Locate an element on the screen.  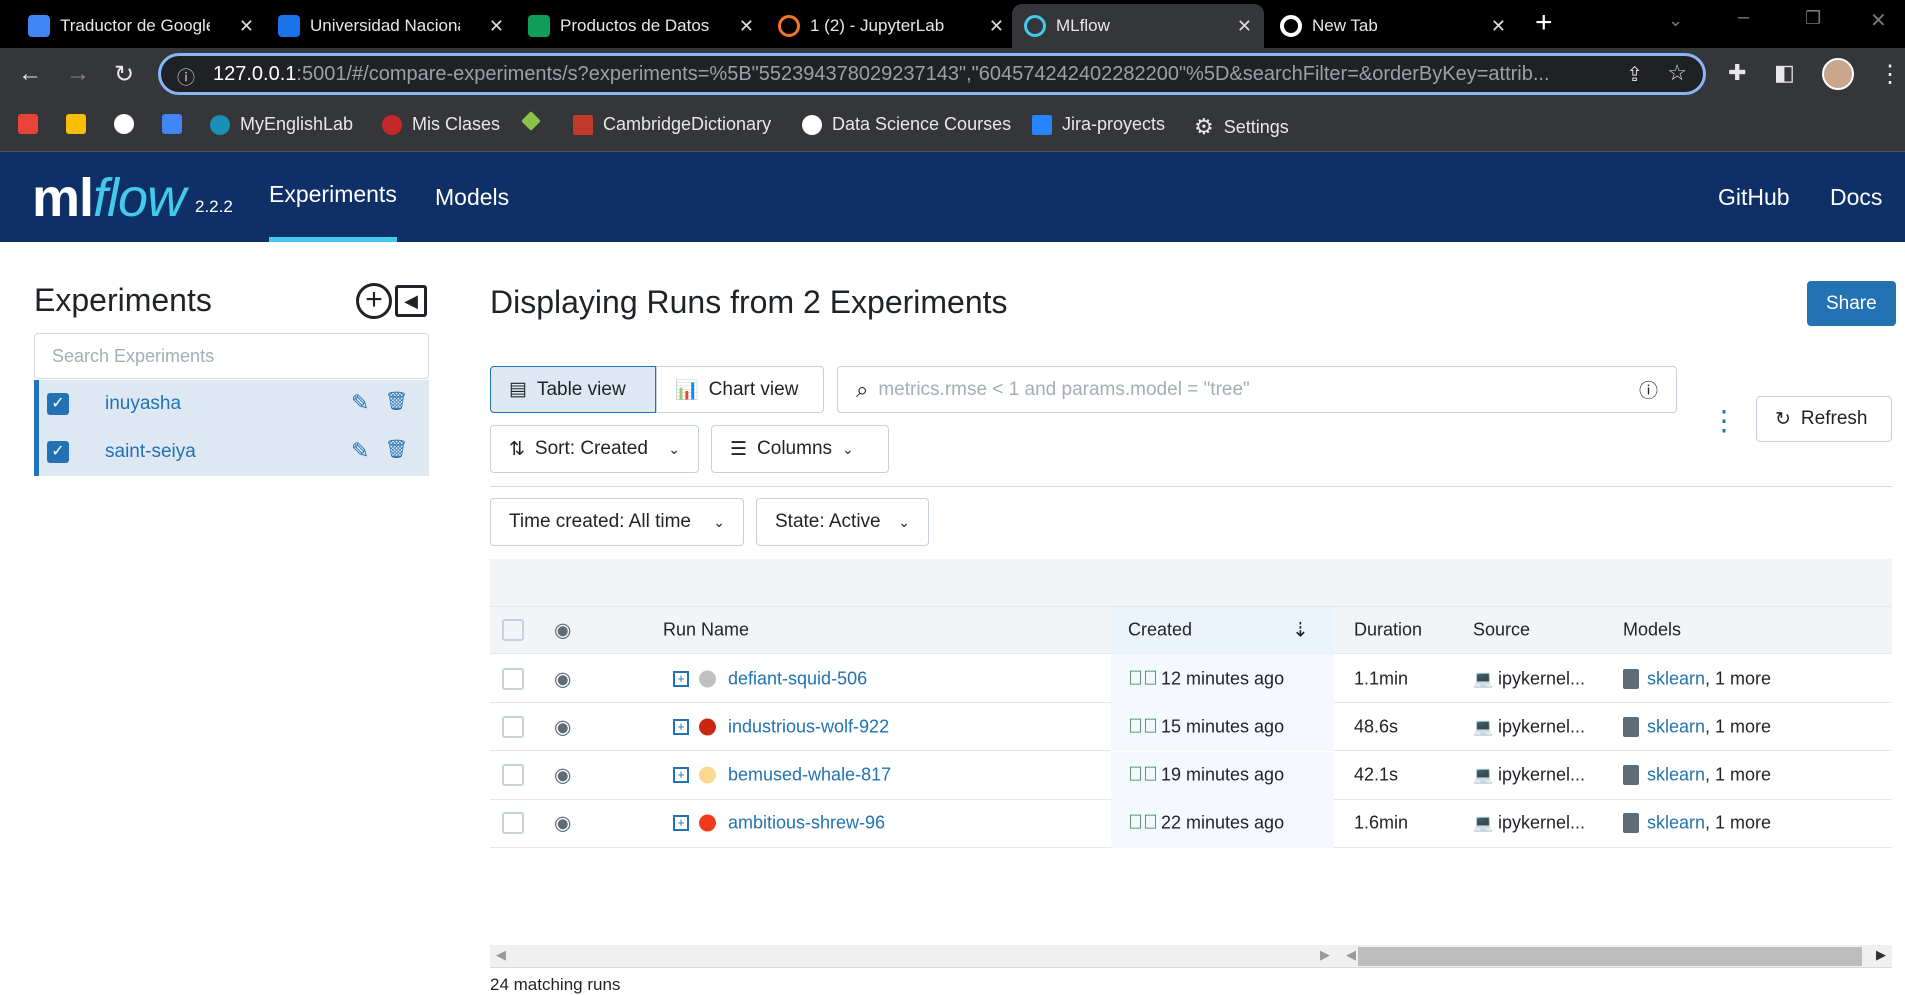
nav-docs: Docs is located at coordinates (1856, 197).